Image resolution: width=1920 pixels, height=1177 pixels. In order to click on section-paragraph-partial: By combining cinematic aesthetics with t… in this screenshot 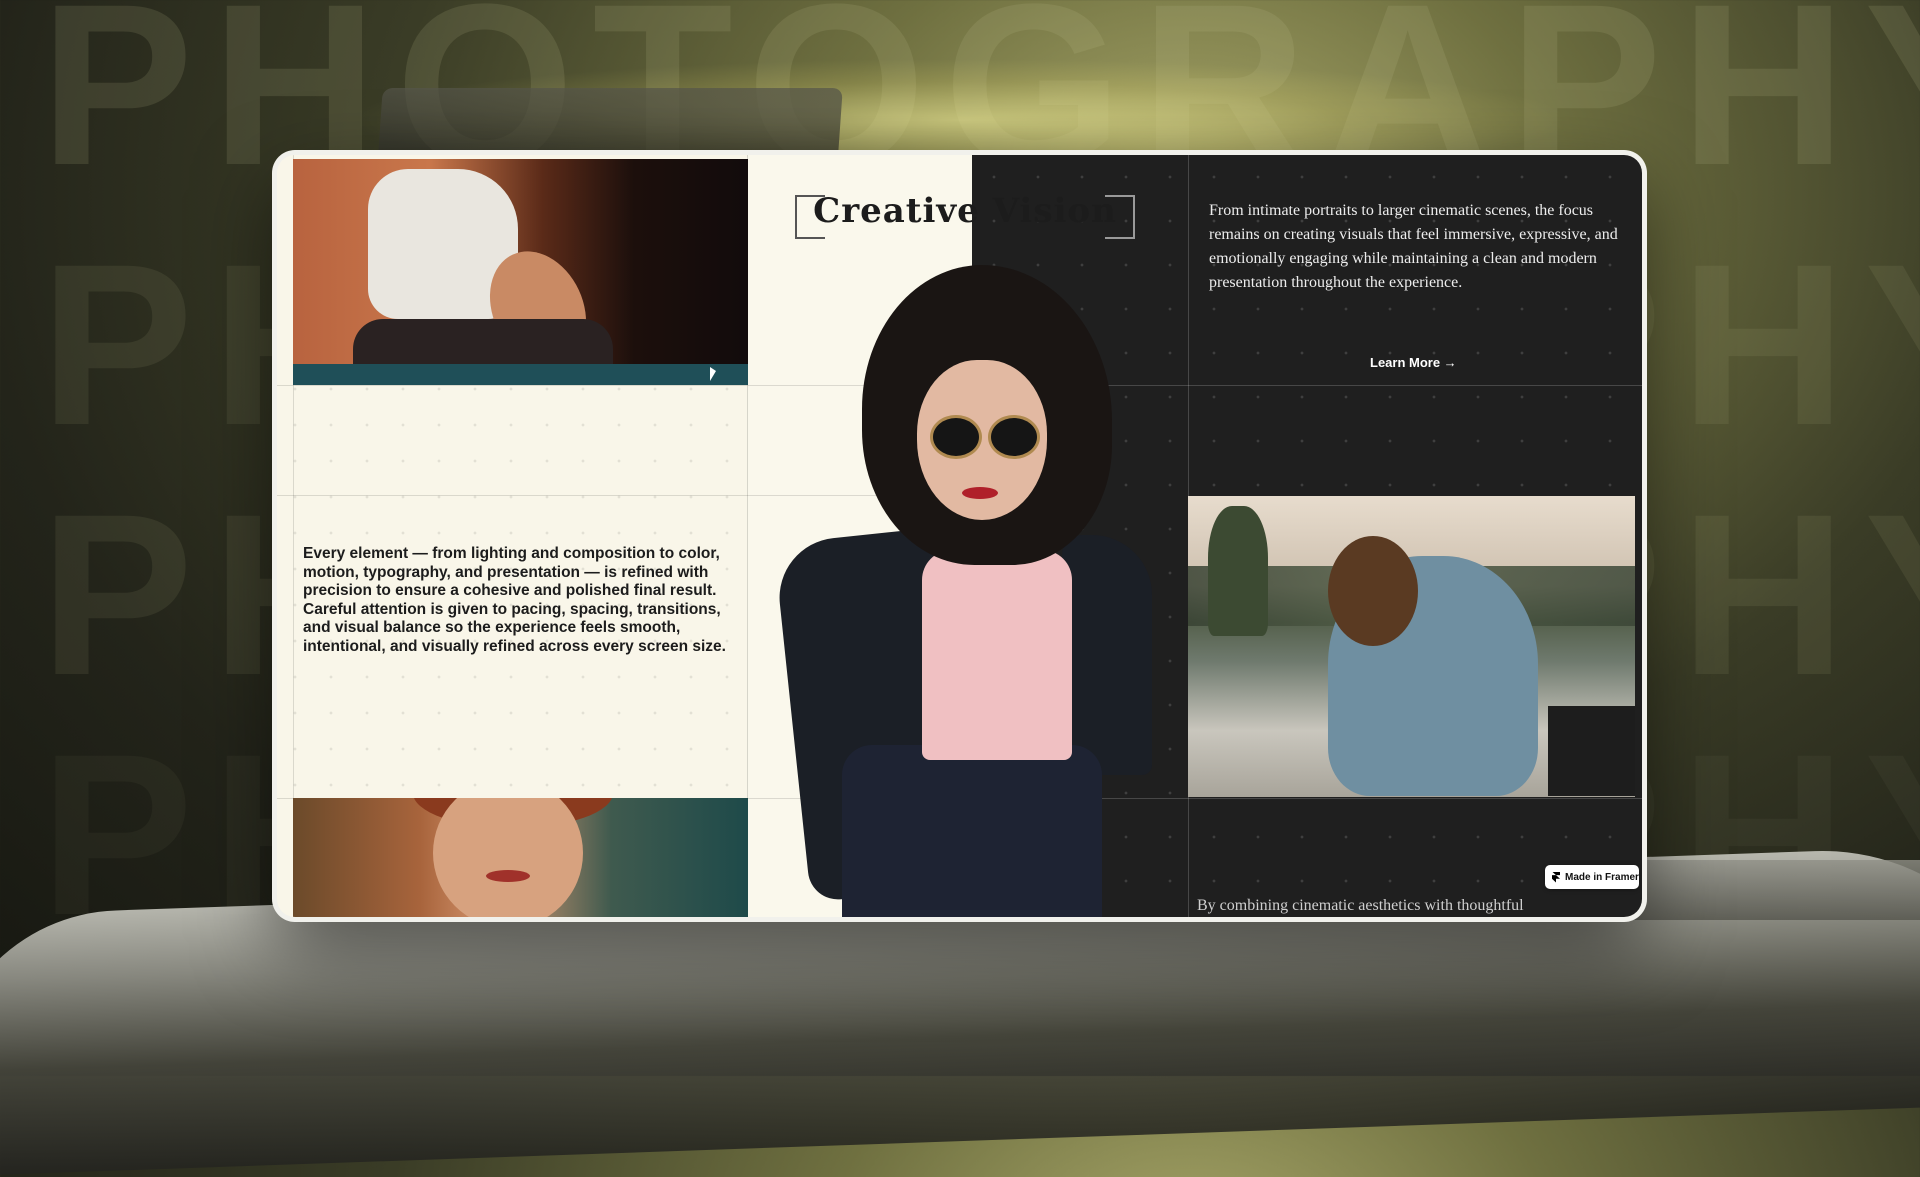, I will do `click(1360, 905)`.